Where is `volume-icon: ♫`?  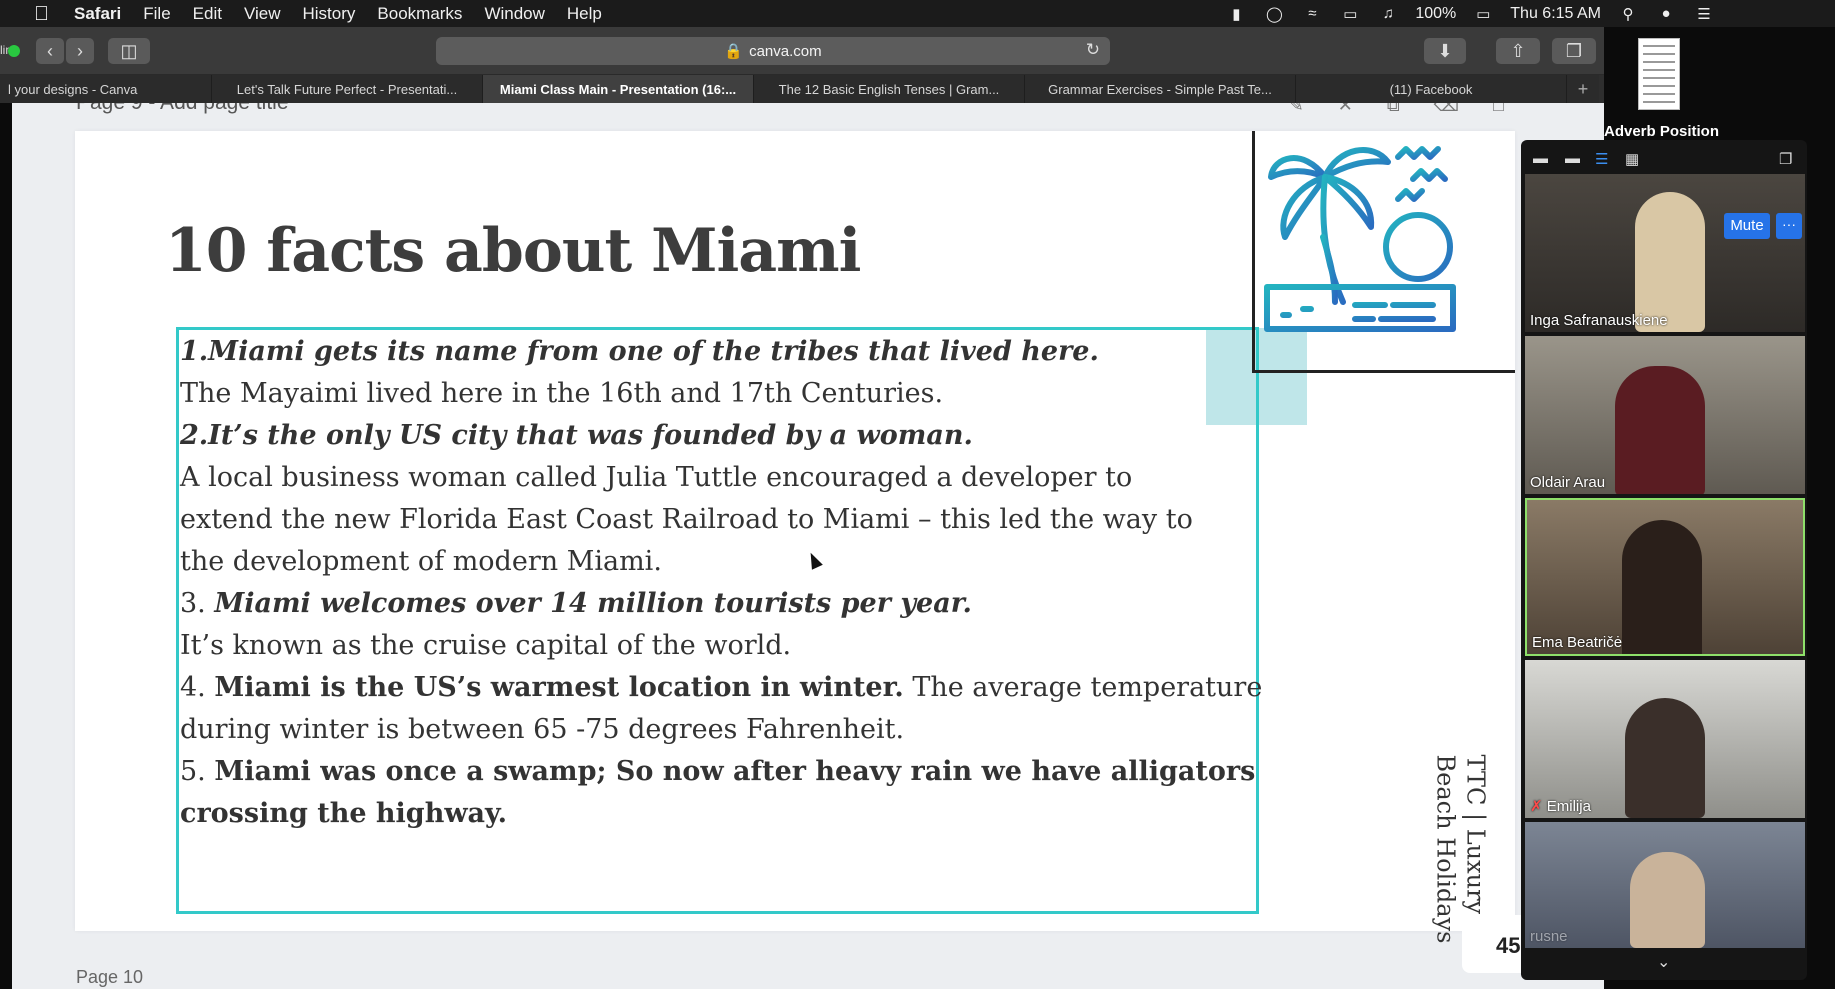 volume-icon: ♫ is located at coordinates (1388, 14).